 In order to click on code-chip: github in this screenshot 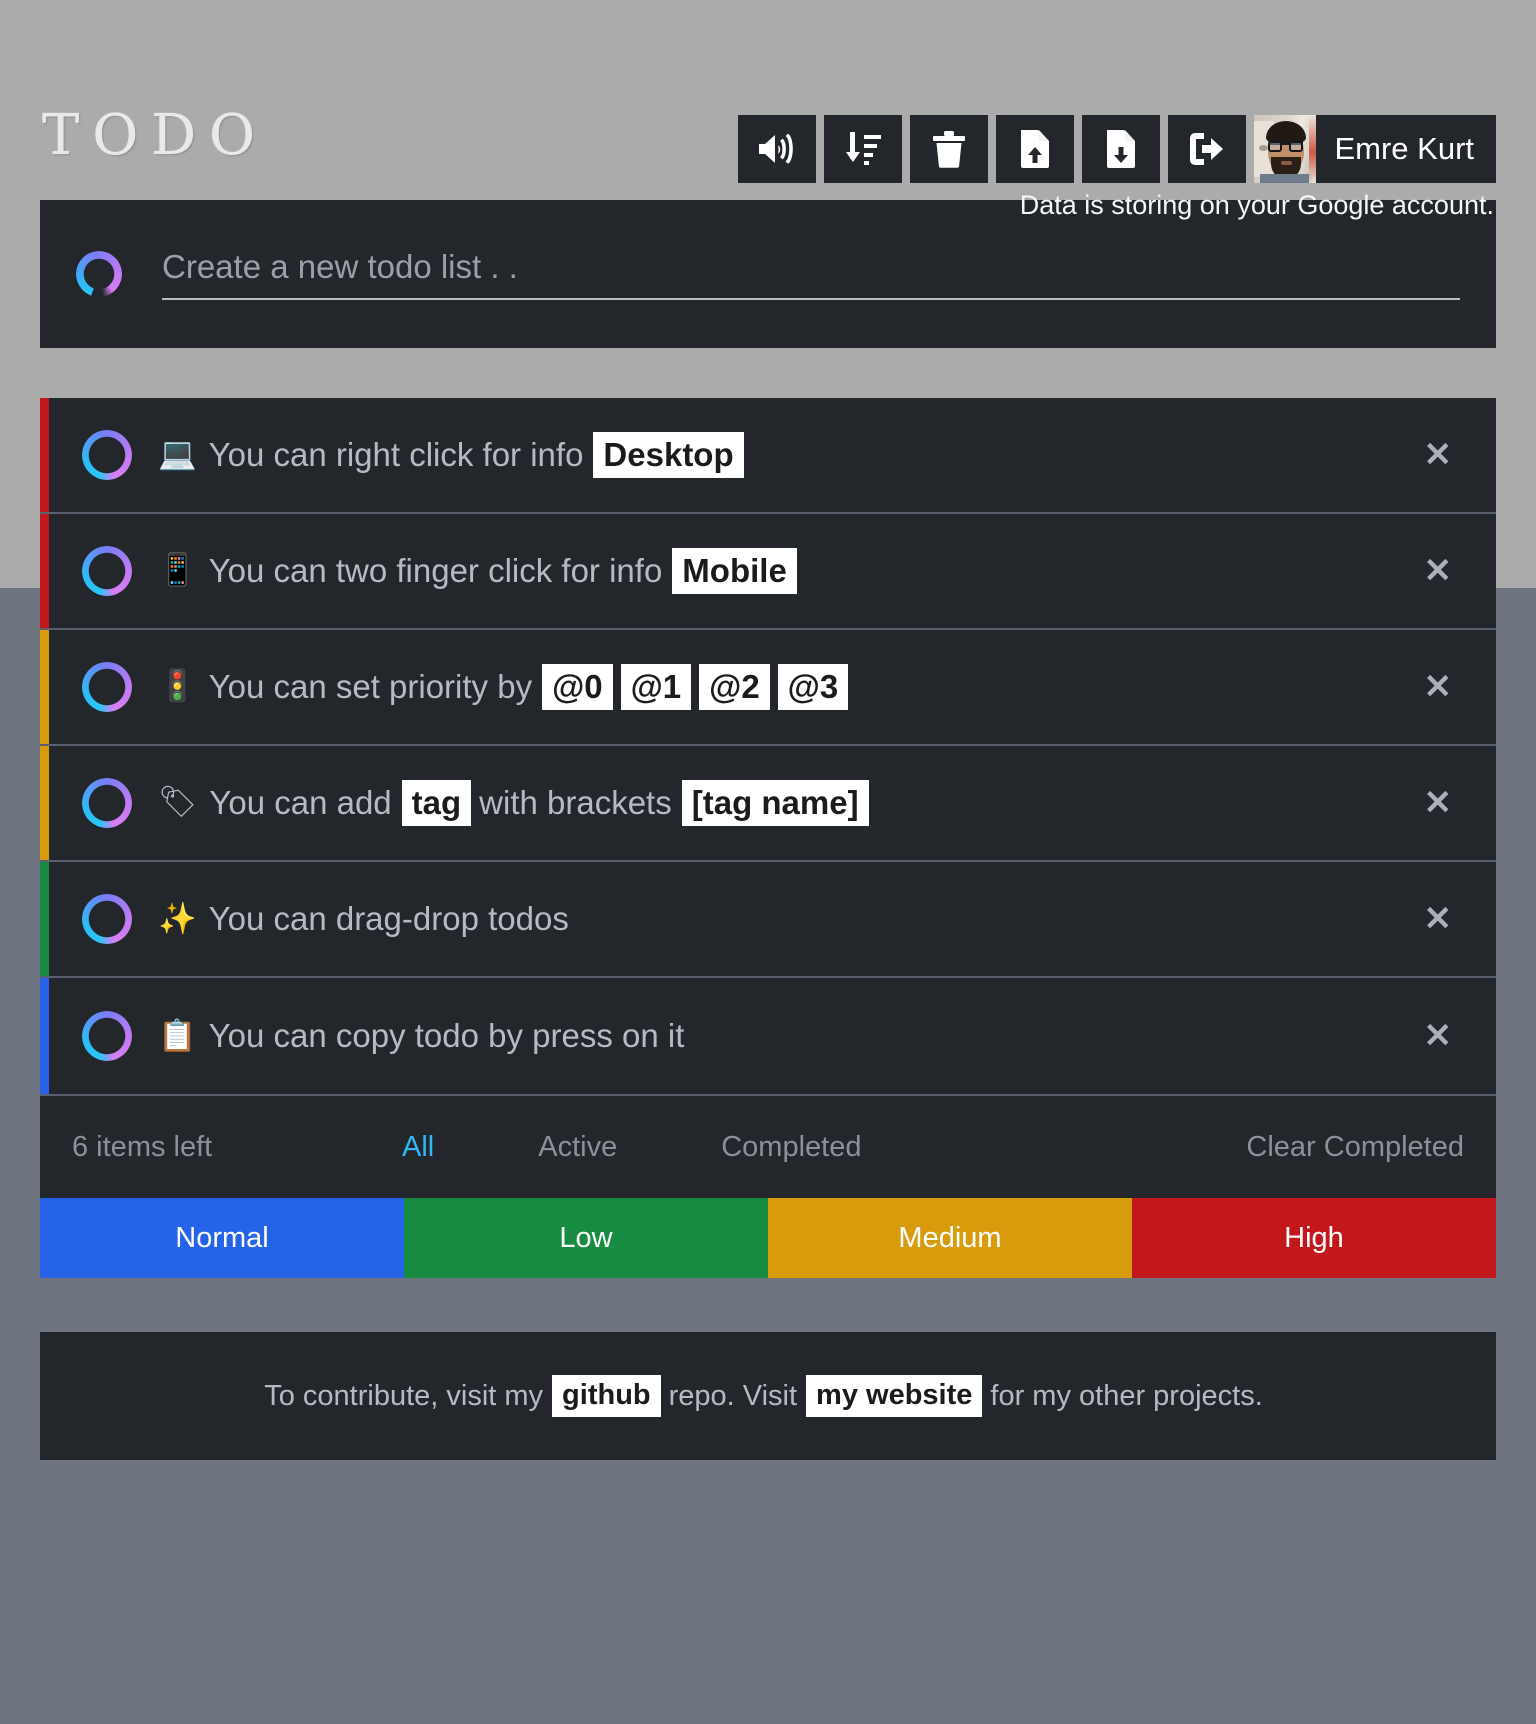, I will do `click(606, 1396)`.